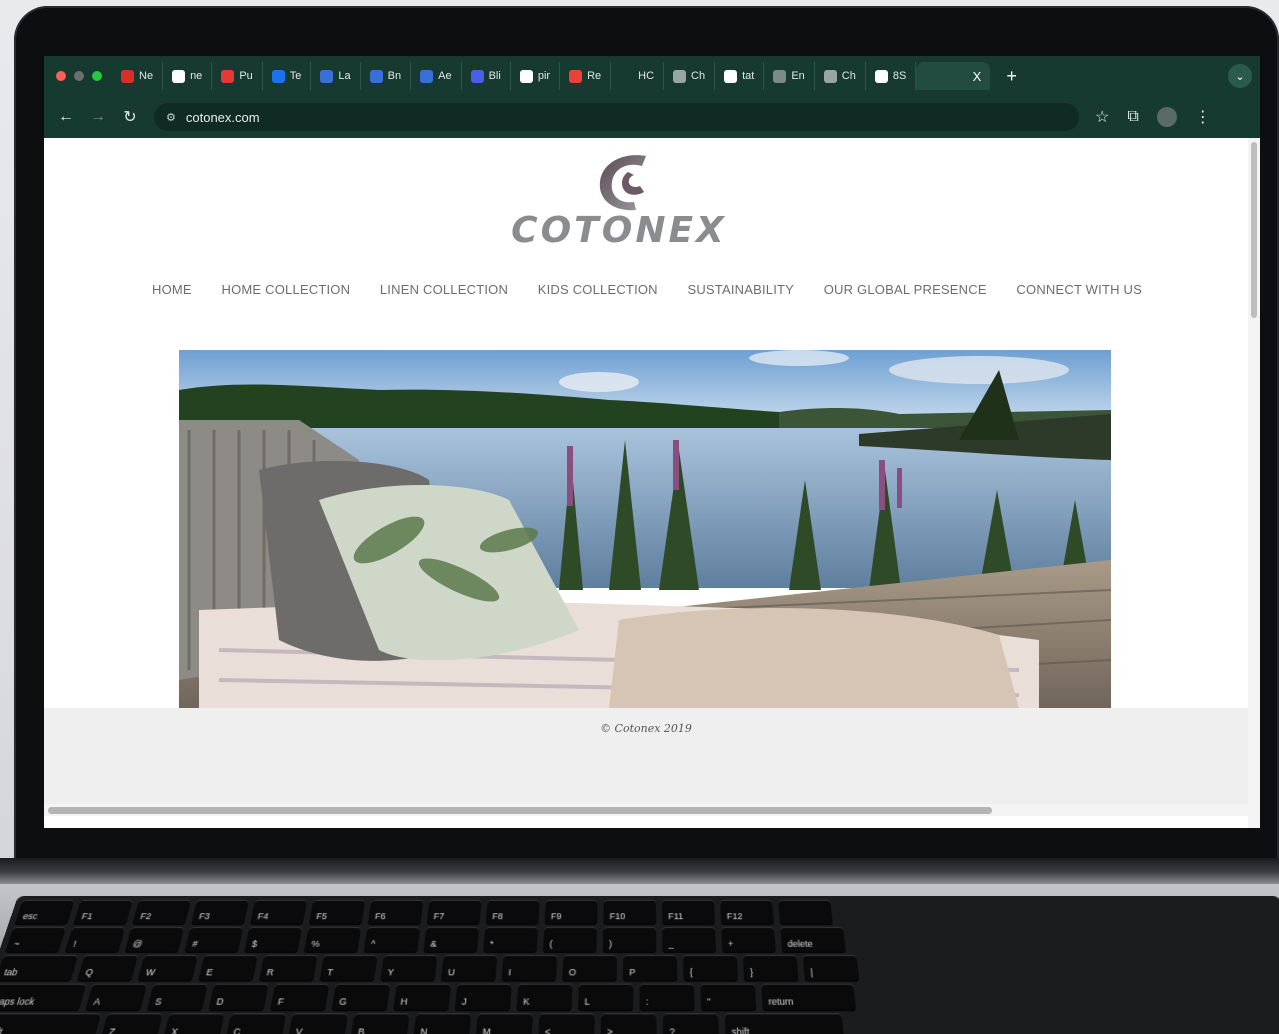 The width and height of the screenshot is (1279, 1034). Describe the element at coordinates (805, 912) in the screenshot. I see `keyboard-key` at that location.